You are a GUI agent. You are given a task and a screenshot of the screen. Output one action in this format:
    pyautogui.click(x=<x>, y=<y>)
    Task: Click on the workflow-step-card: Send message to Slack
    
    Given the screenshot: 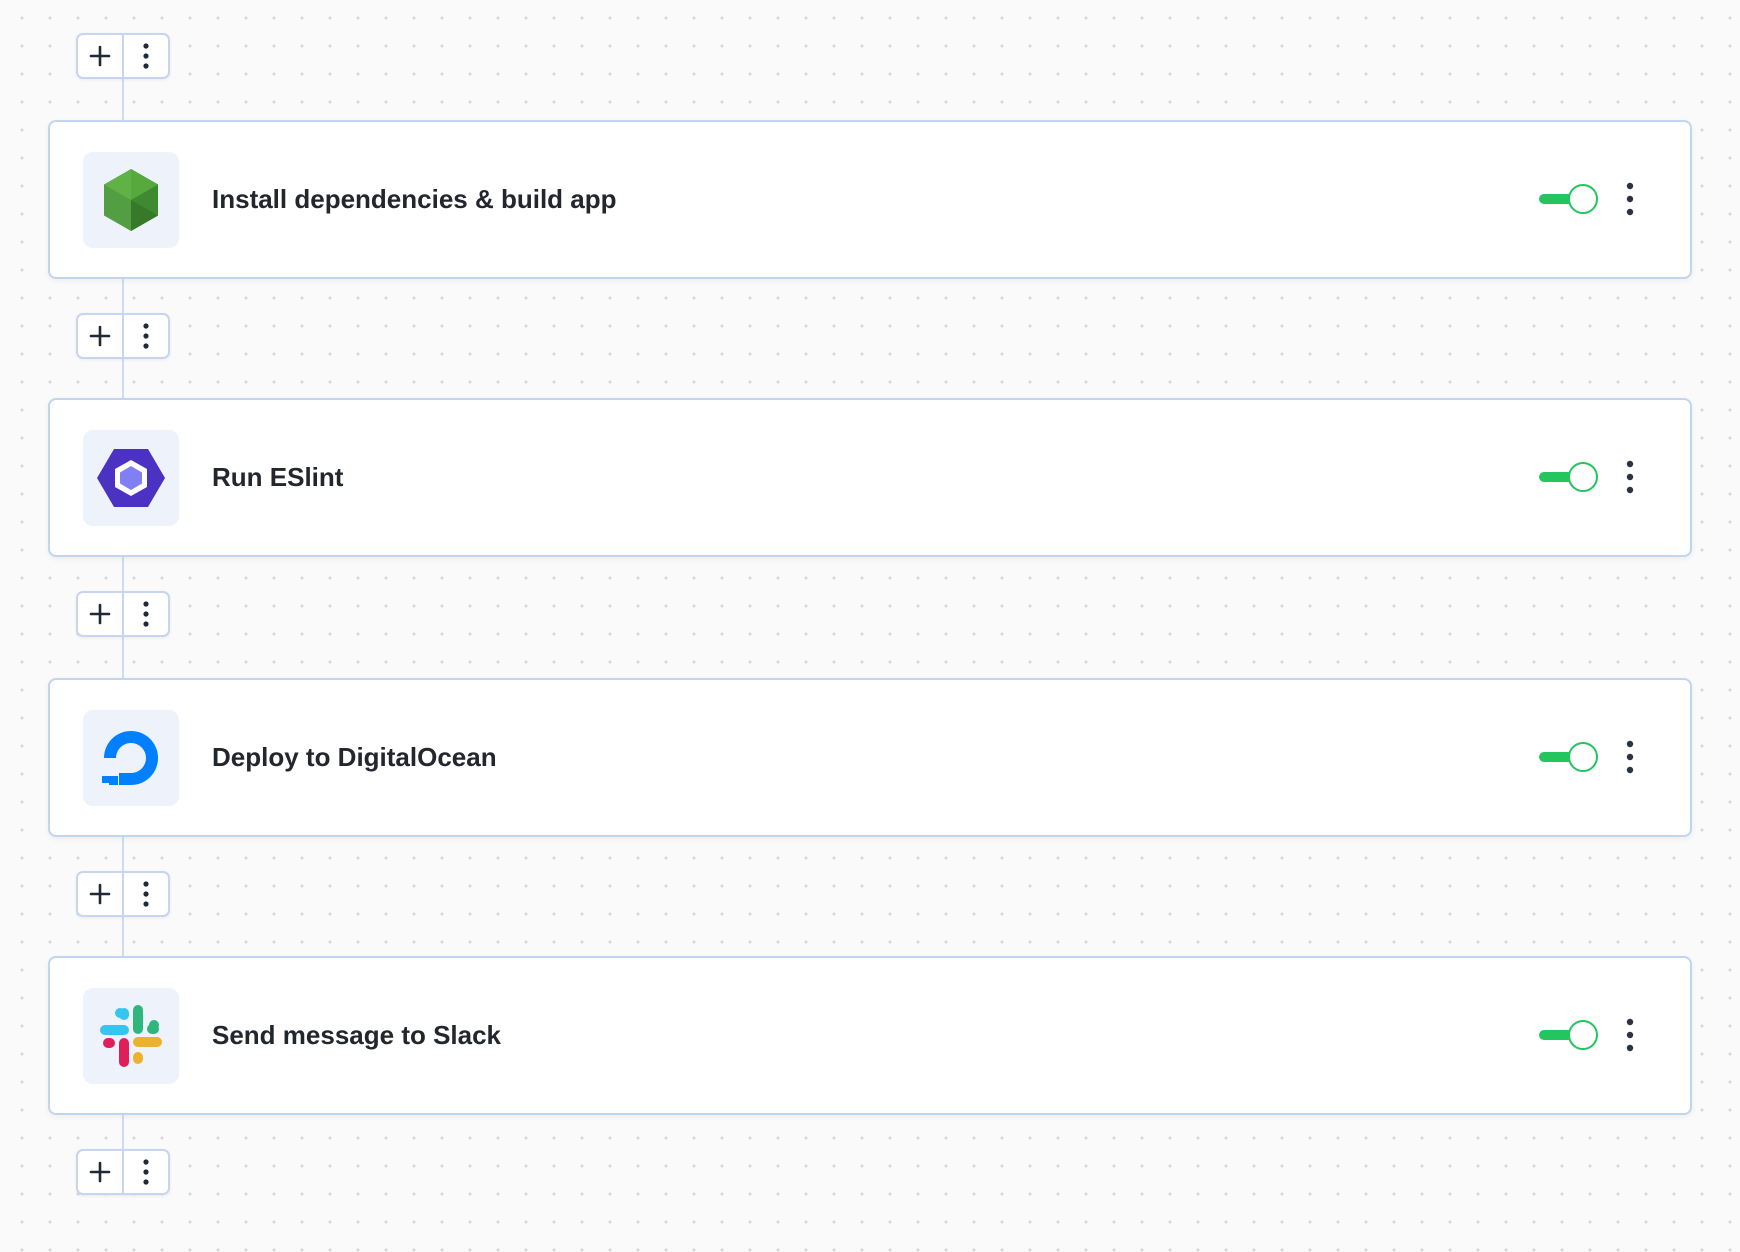 What is the action you would take?
    pyautogui.click(x=870, y=1035)
    